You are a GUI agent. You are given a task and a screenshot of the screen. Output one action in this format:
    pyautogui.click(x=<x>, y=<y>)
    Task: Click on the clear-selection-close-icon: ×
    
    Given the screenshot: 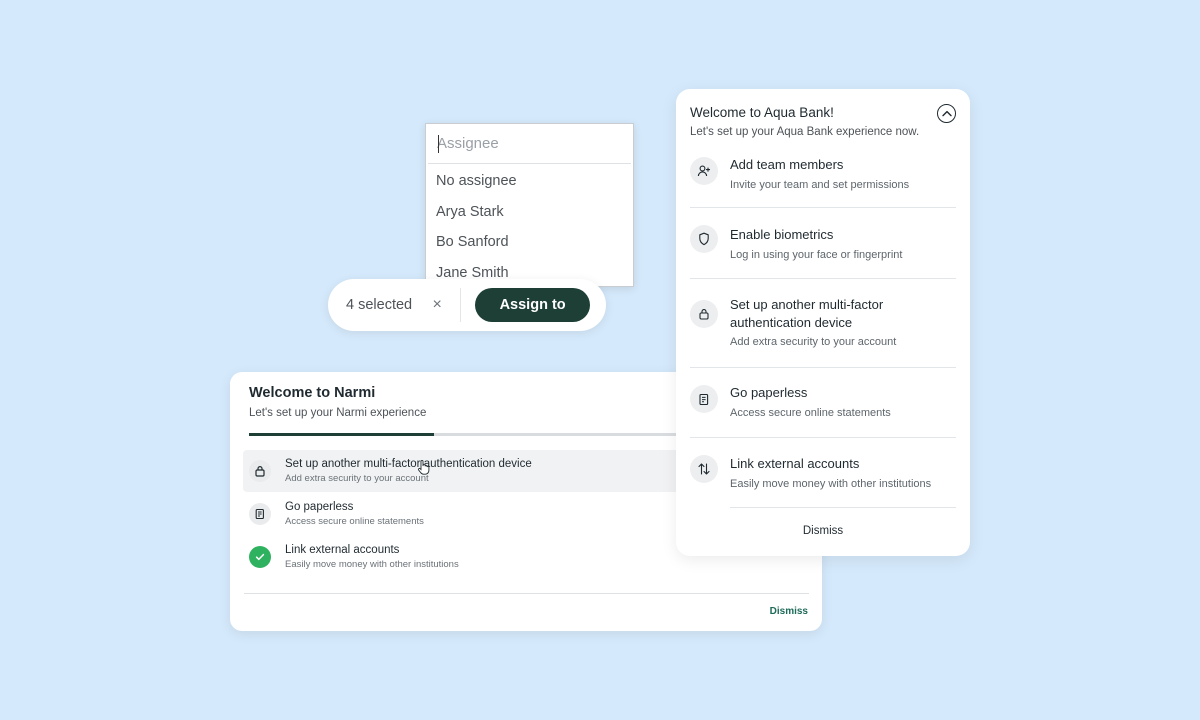 What is the action you would take?
    pyautogui.click(x=437, y=305)
    